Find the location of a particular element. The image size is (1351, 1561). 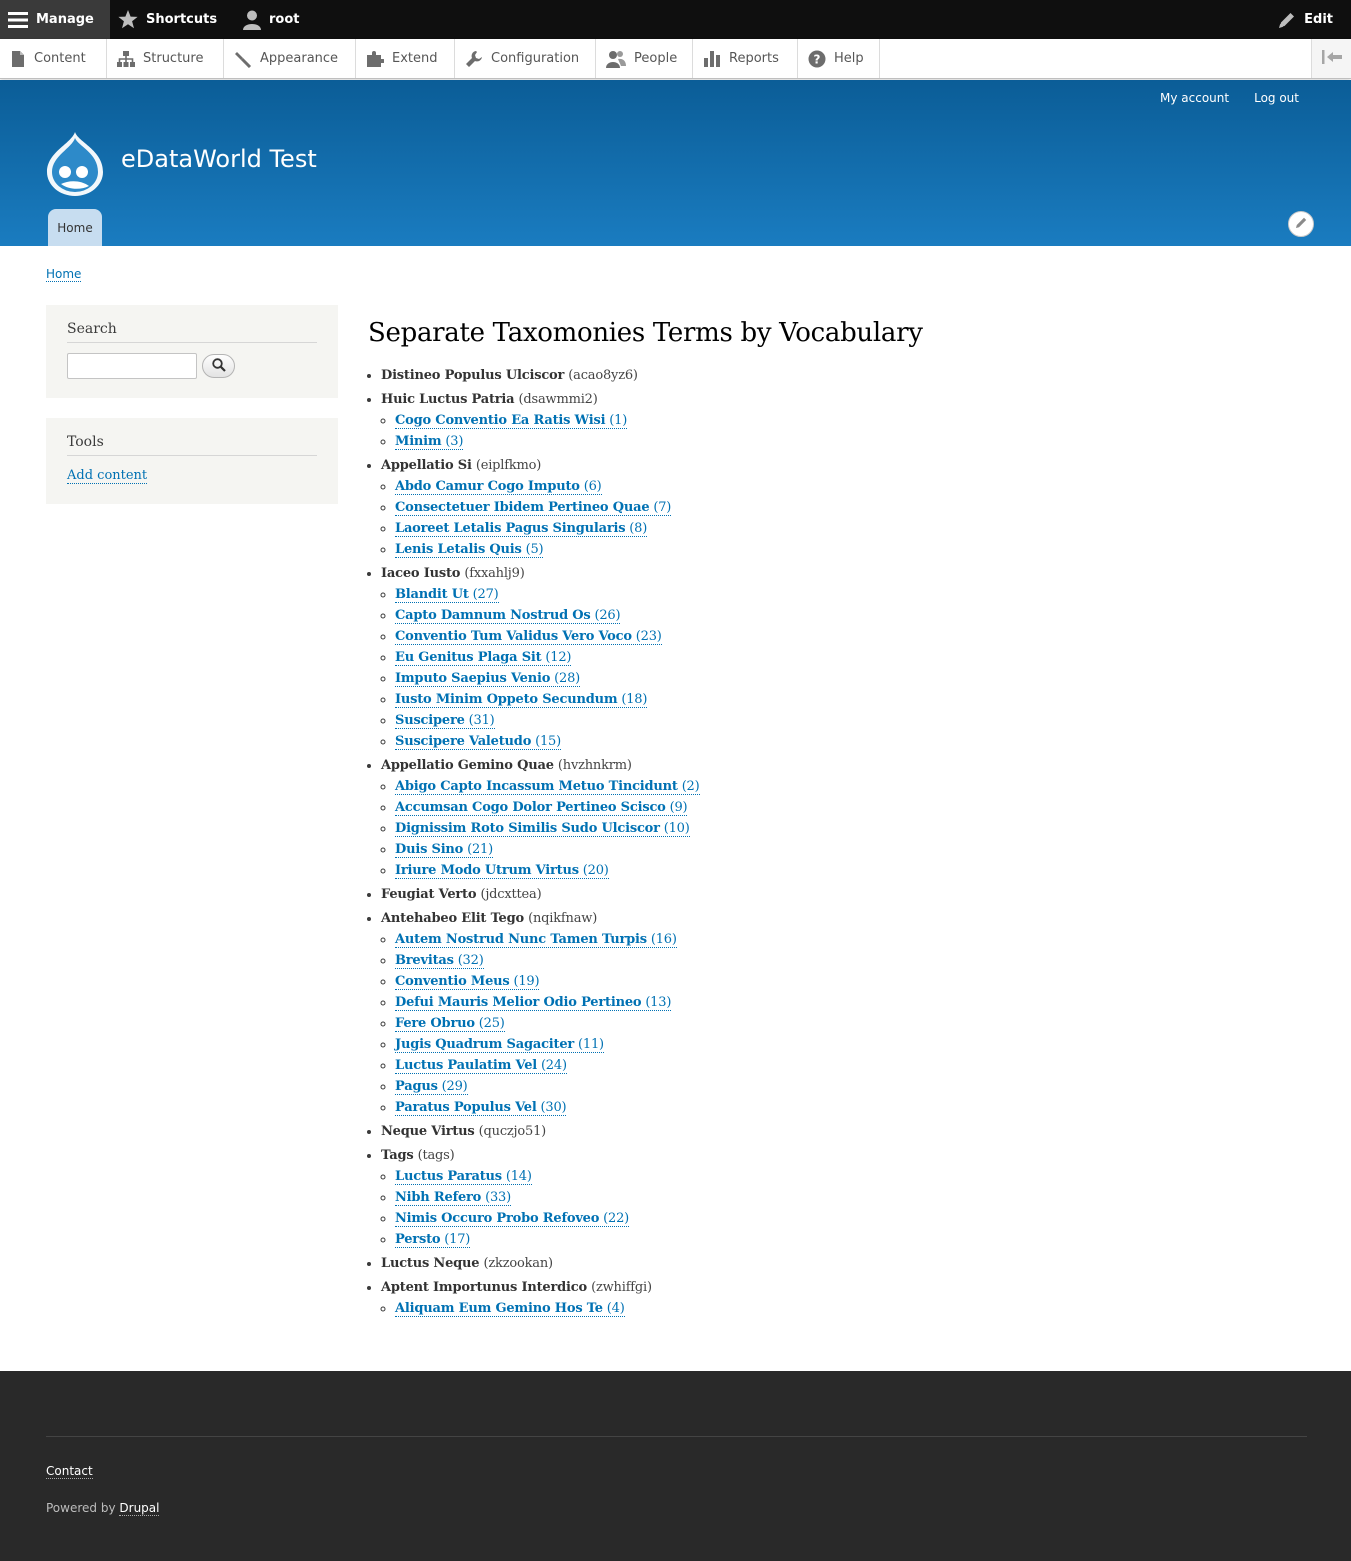

breadcrumb-home-link: Home is located at coordinates (64, 274).